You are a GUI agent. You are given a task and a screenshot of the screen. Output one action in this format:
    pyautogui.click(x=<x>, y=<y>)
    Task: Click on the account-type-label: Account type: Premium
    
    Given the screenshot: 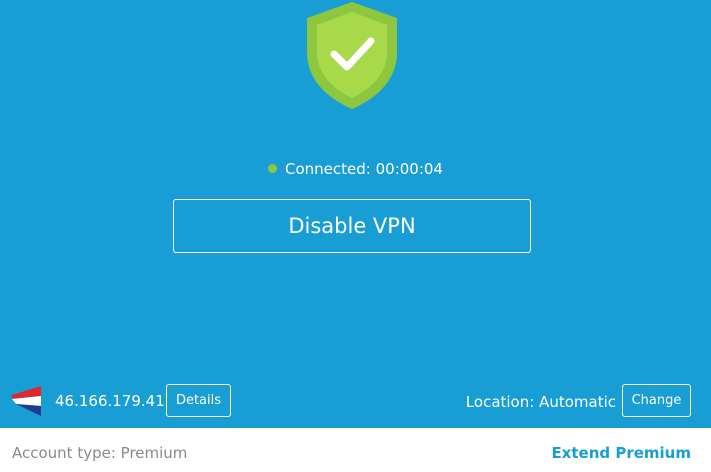 What is the action you would take?
    pyautogui.click(x=100, y=453)
    